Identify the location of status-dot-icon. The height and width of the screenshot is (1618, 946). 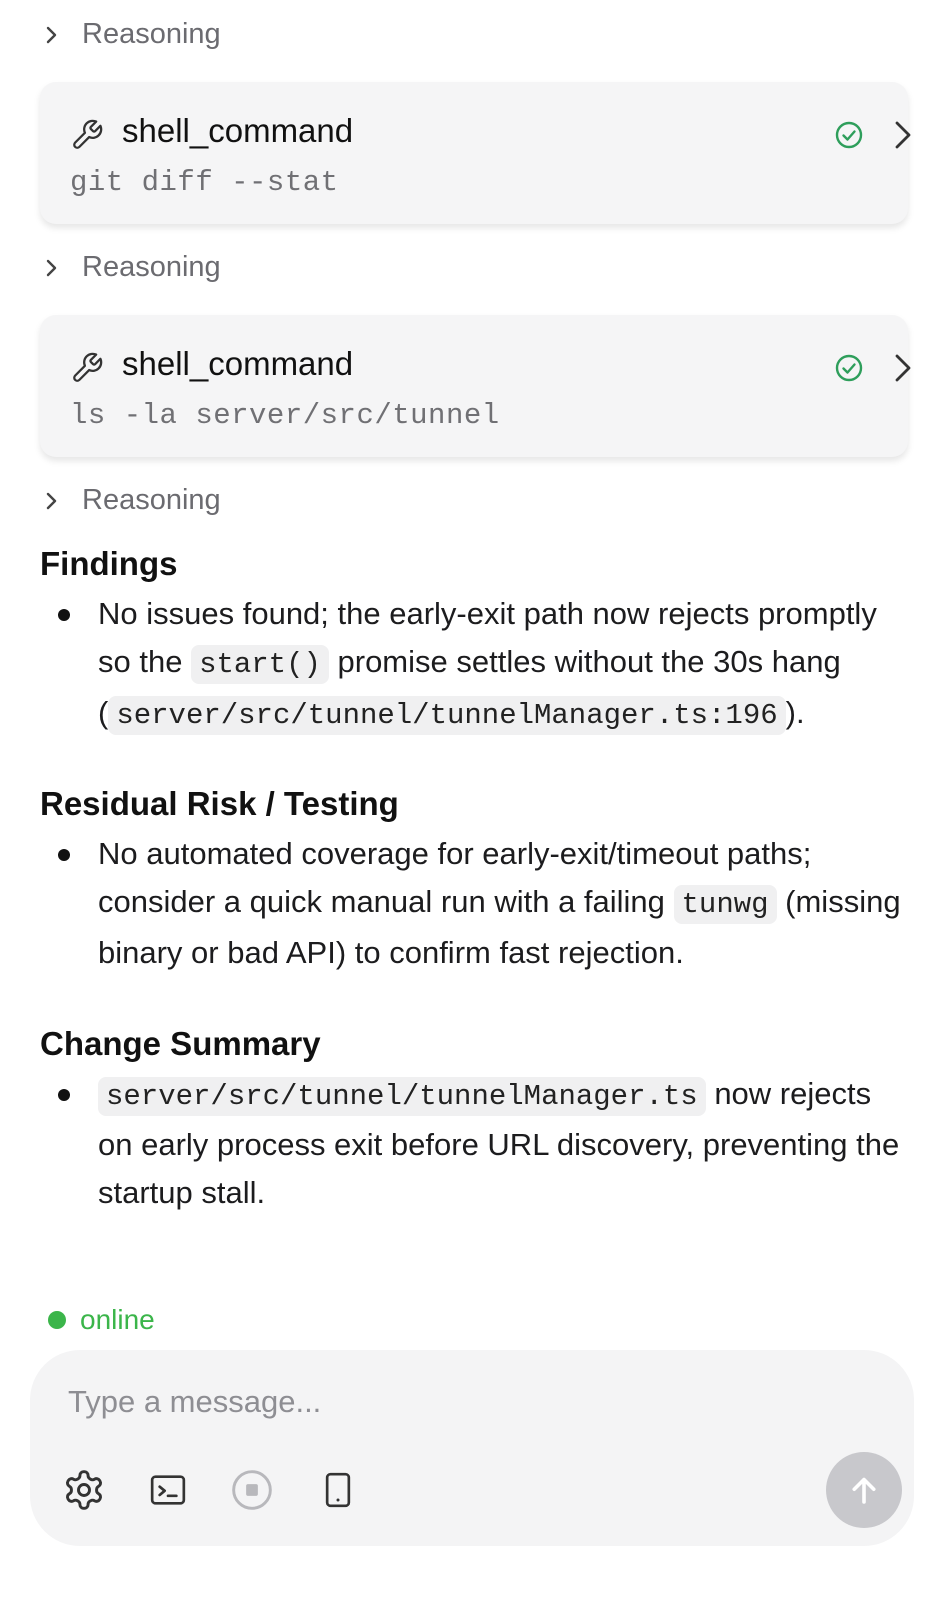
(57, 1320).